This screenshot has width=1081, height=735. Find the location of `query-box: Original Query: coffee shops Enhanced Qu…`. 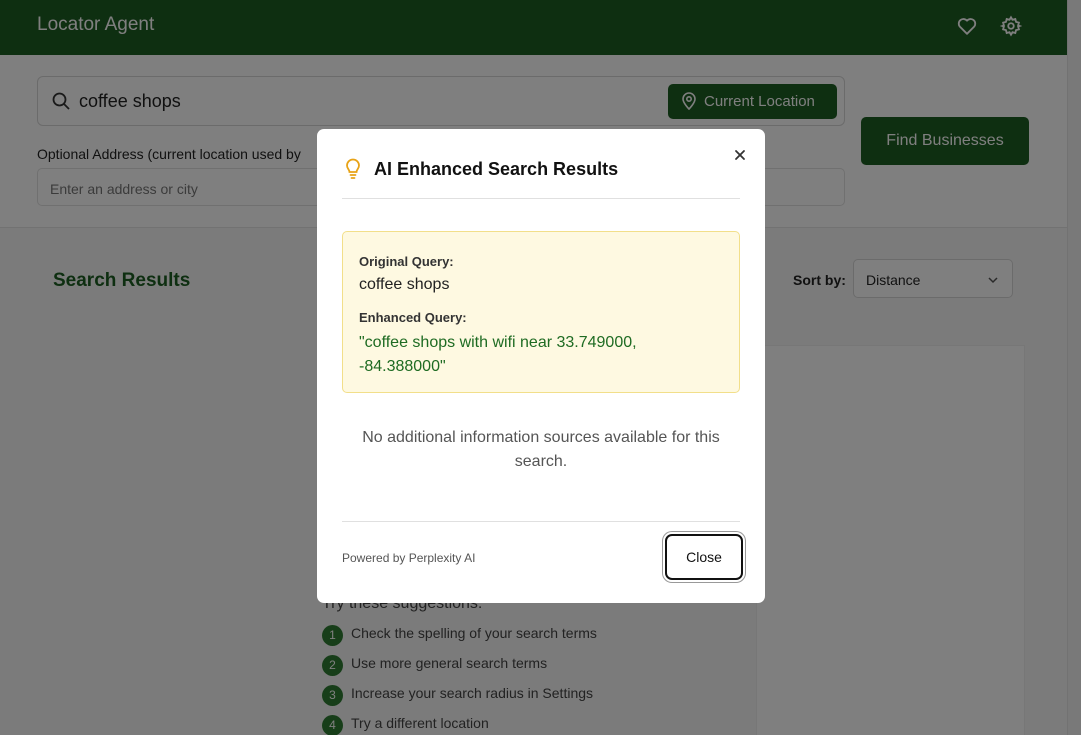

query-box: Original Query: coffee shops Enhanced Qu… is located at coordinates (541, 312).